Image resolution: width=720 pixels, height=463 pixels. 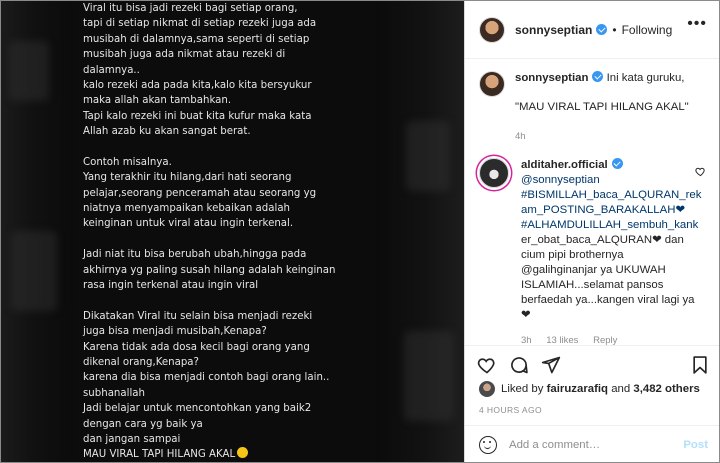 I want to click on comment-likes: 13 likes, so click(x=562, y=340).